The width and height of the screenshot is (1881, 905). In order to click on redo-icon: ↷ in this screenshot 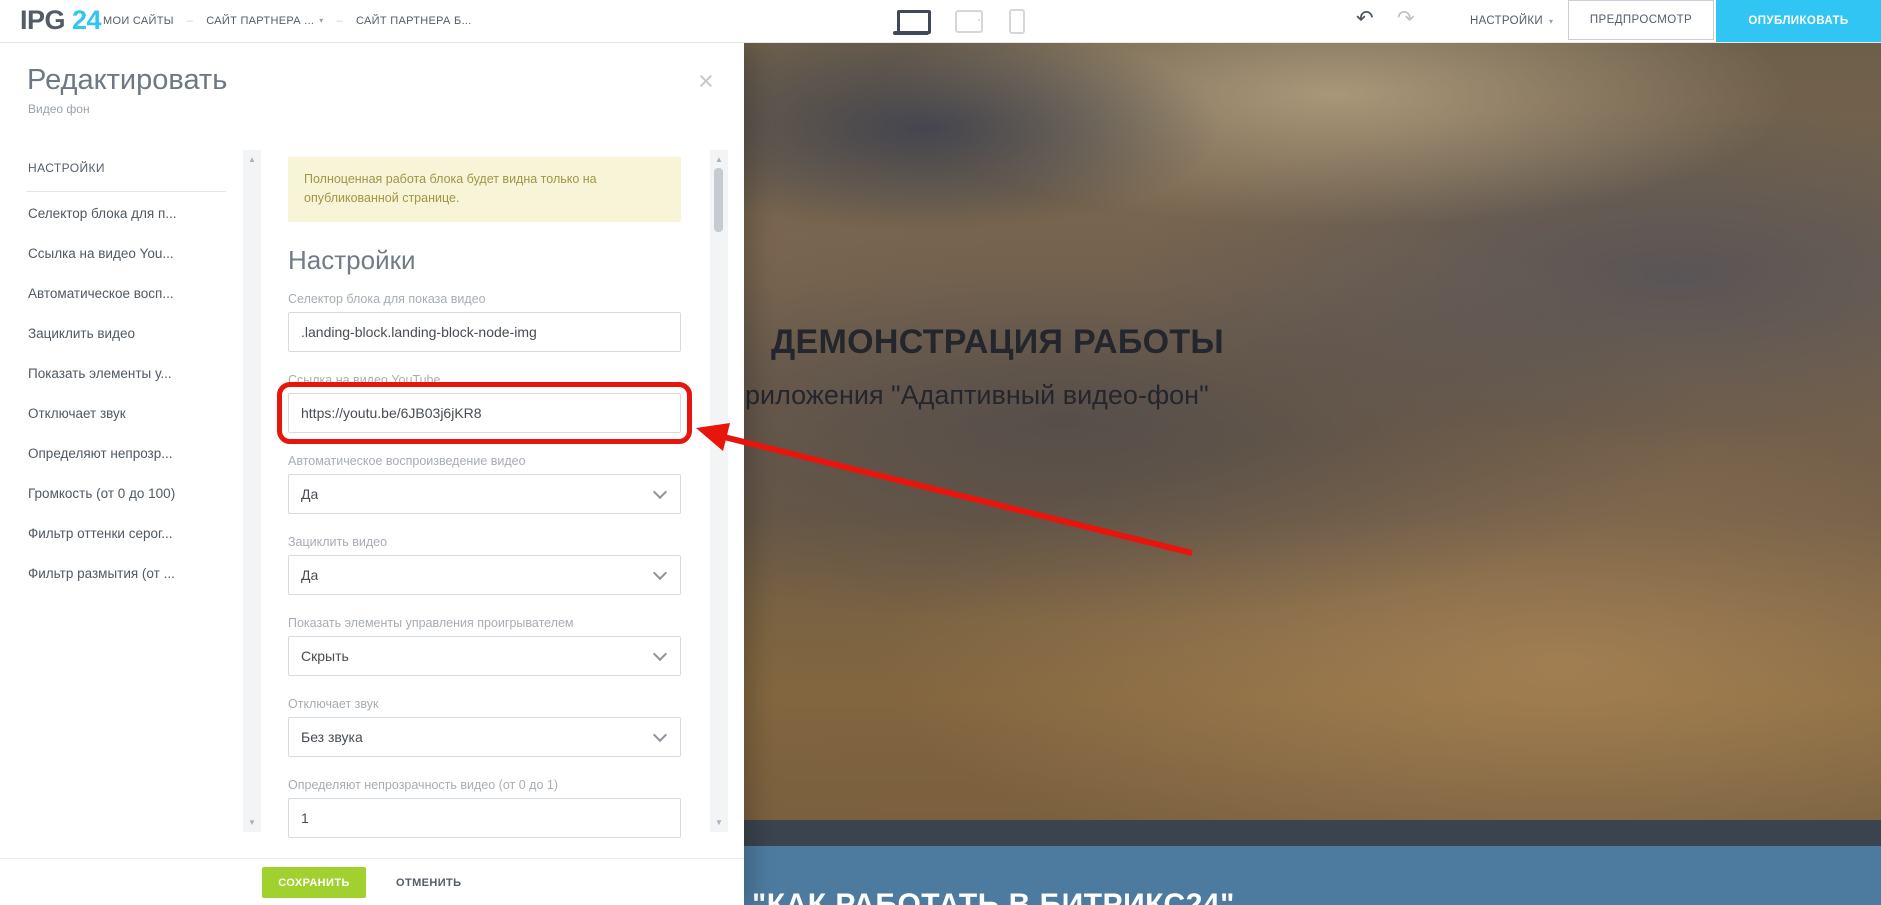, I will do `click(1406, 18)`.